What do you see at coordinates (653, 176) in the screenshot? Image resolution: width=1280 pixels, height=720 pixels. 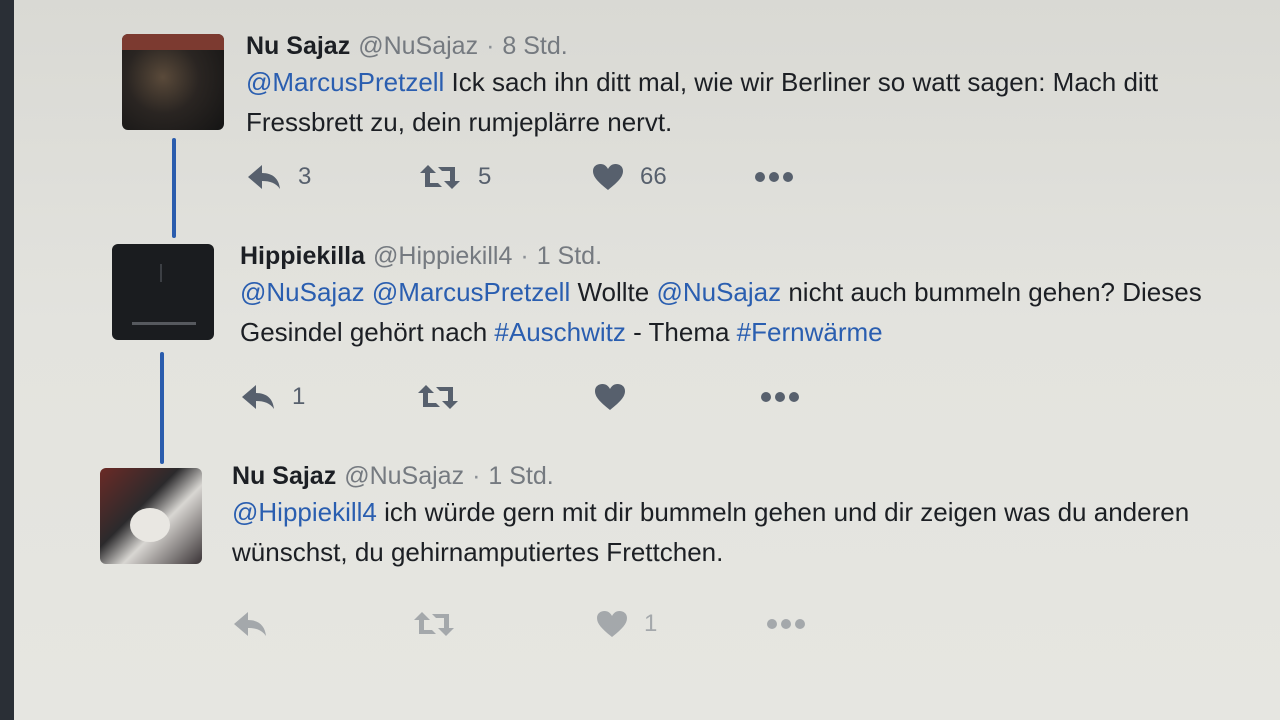 I see `like-count: 66` at bounding box center [653, 176].